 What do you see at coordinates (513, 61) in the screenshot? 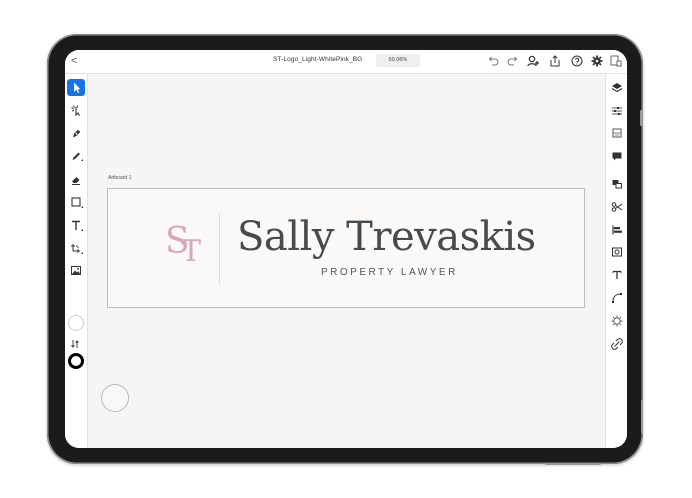
I see `redo-icon` at bounding box center [513, 61].